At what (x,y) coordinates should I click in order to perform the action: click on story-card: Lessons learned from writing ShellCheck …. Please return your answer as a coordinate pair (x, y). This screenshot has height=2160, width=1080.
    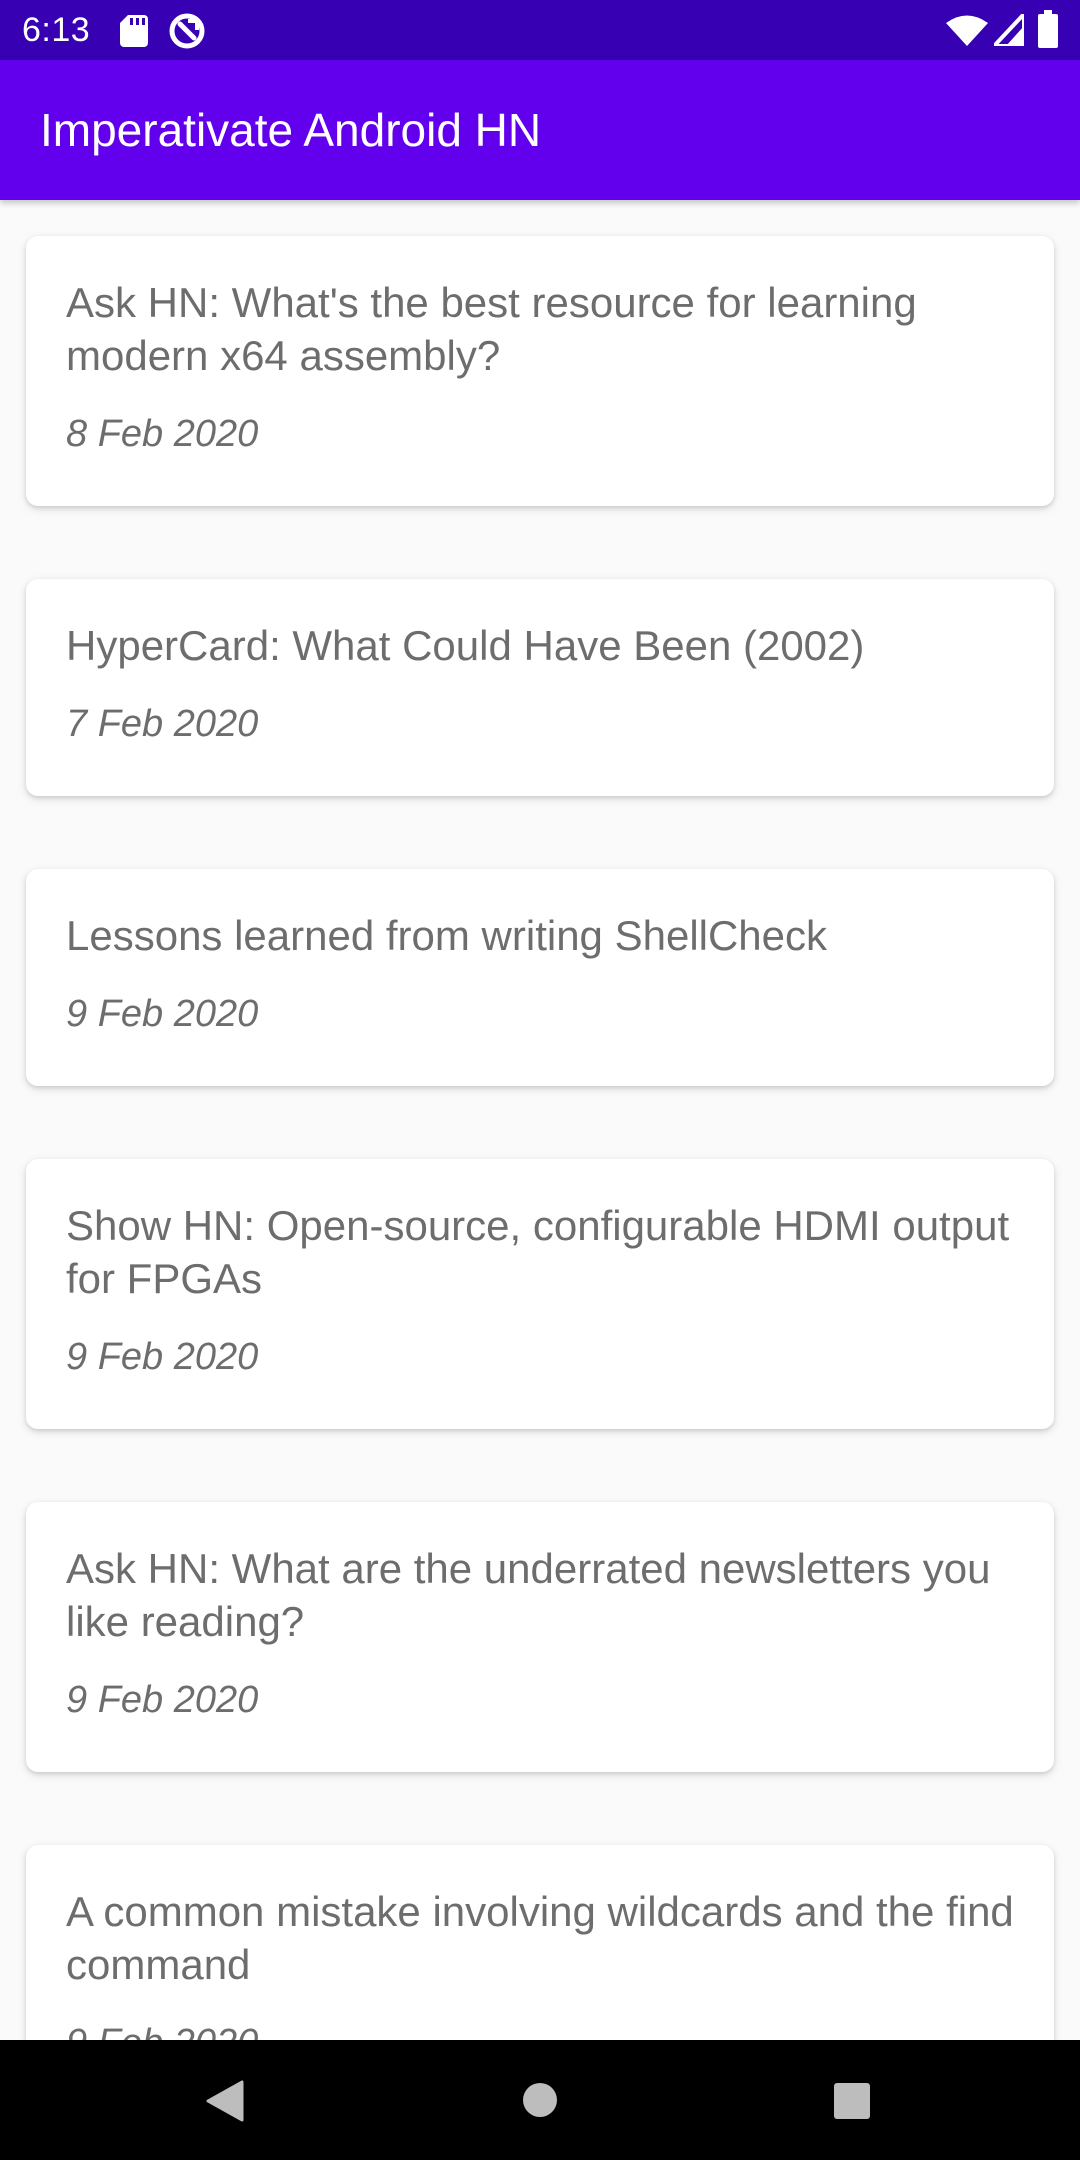
    Looking at the image, I should click on (540, 977).